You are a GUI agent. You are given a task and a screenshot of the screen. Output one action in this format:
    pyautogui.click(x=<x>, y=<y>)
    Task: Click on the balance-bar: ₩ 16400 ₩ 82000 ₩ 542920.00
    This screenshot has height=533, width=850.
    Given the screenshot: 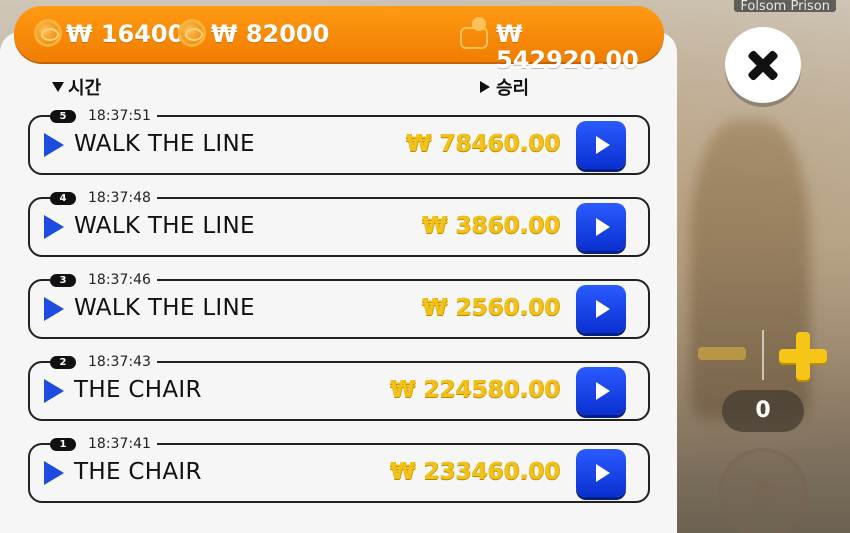 What is the action you would take?
    pyautogui.click(x=339, y=39)
    